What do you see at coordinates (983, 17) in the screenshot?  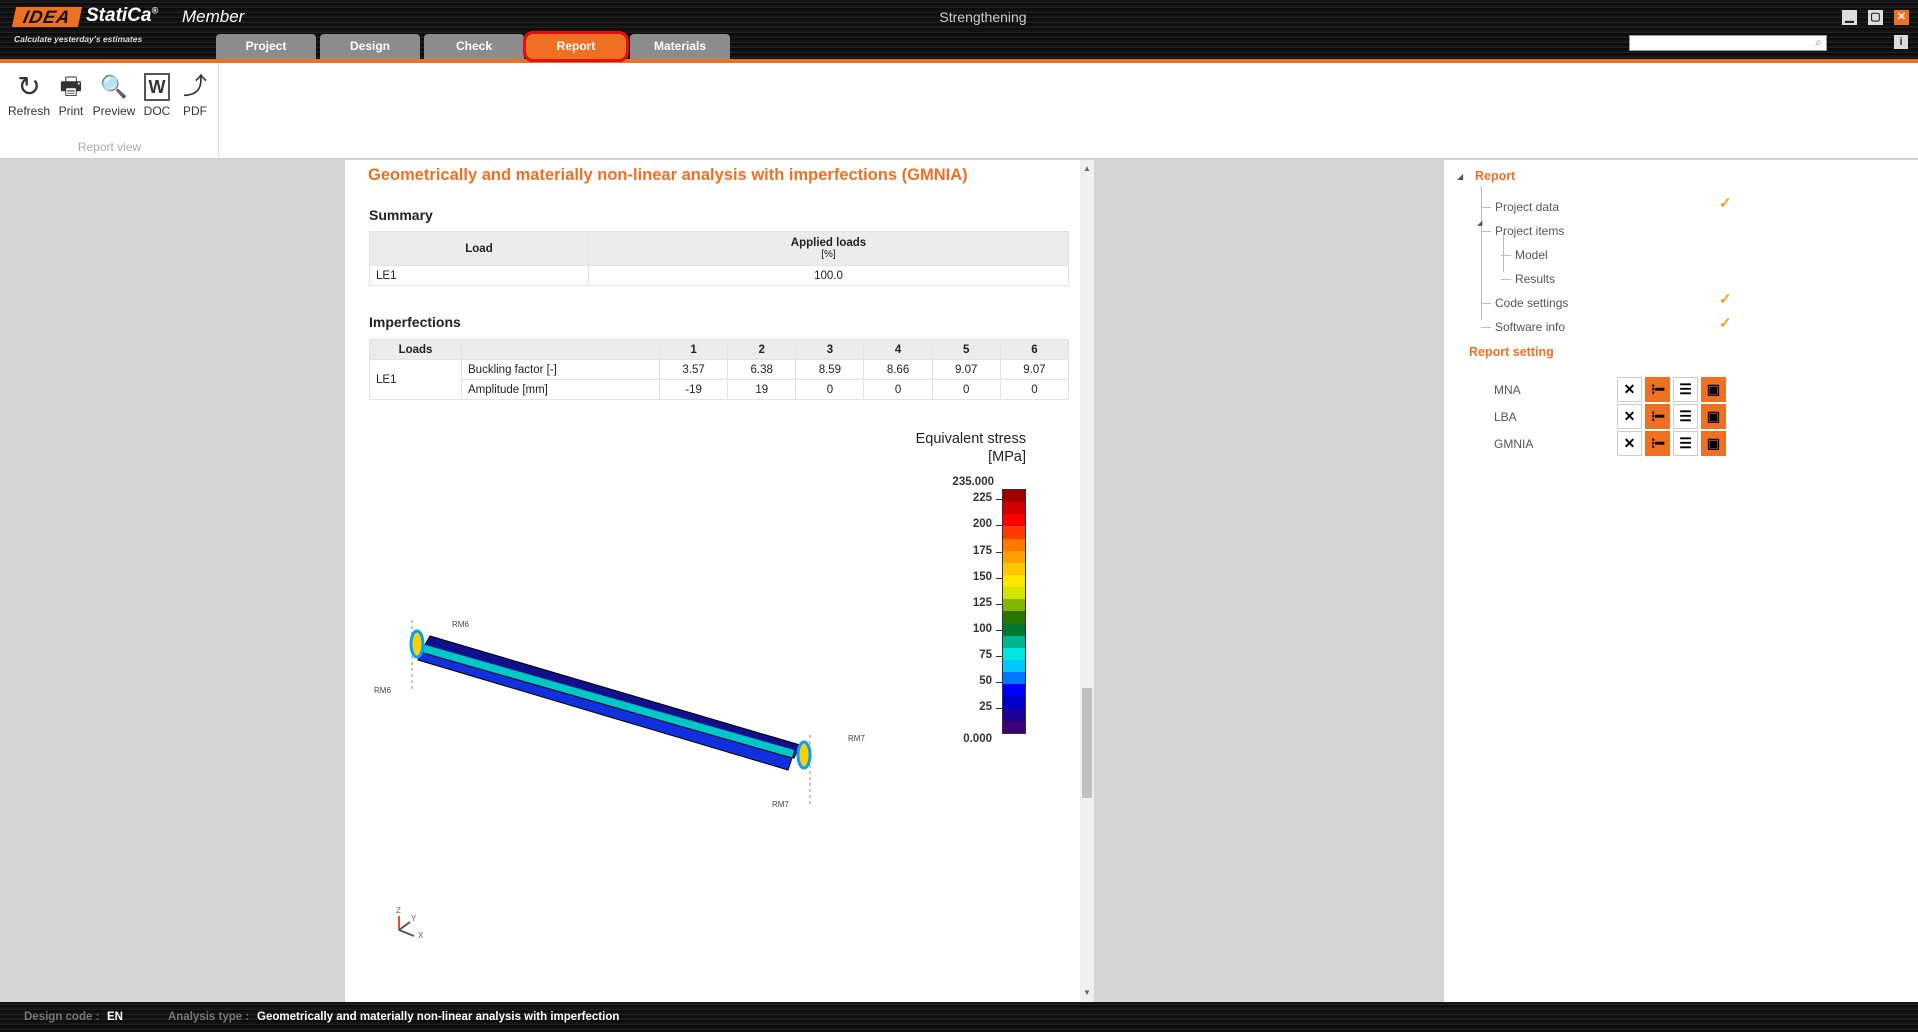 I see `window-title: Strengthening` at bounding box center [983, 17].